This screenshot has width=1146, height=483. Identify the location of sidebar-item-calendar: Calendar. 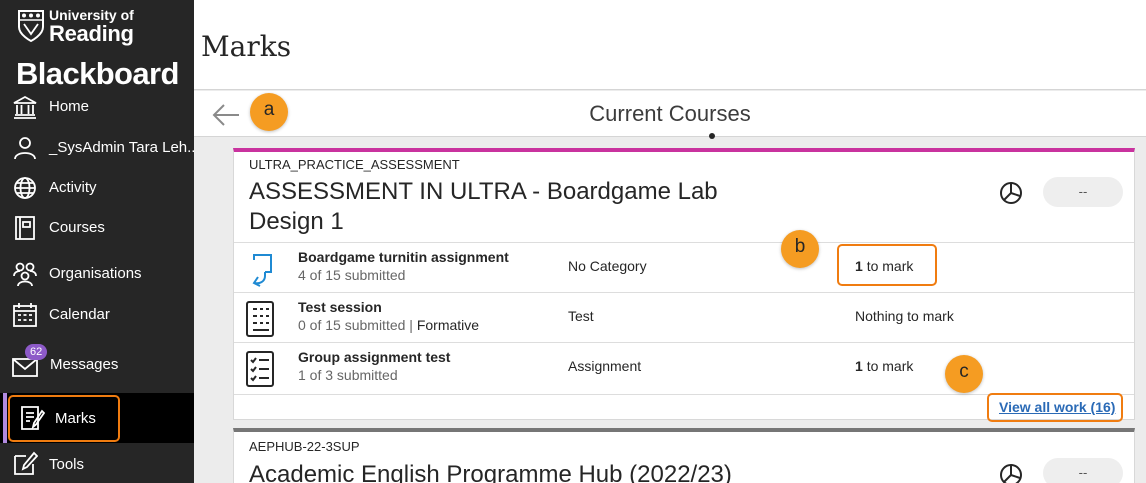
(97, 315).